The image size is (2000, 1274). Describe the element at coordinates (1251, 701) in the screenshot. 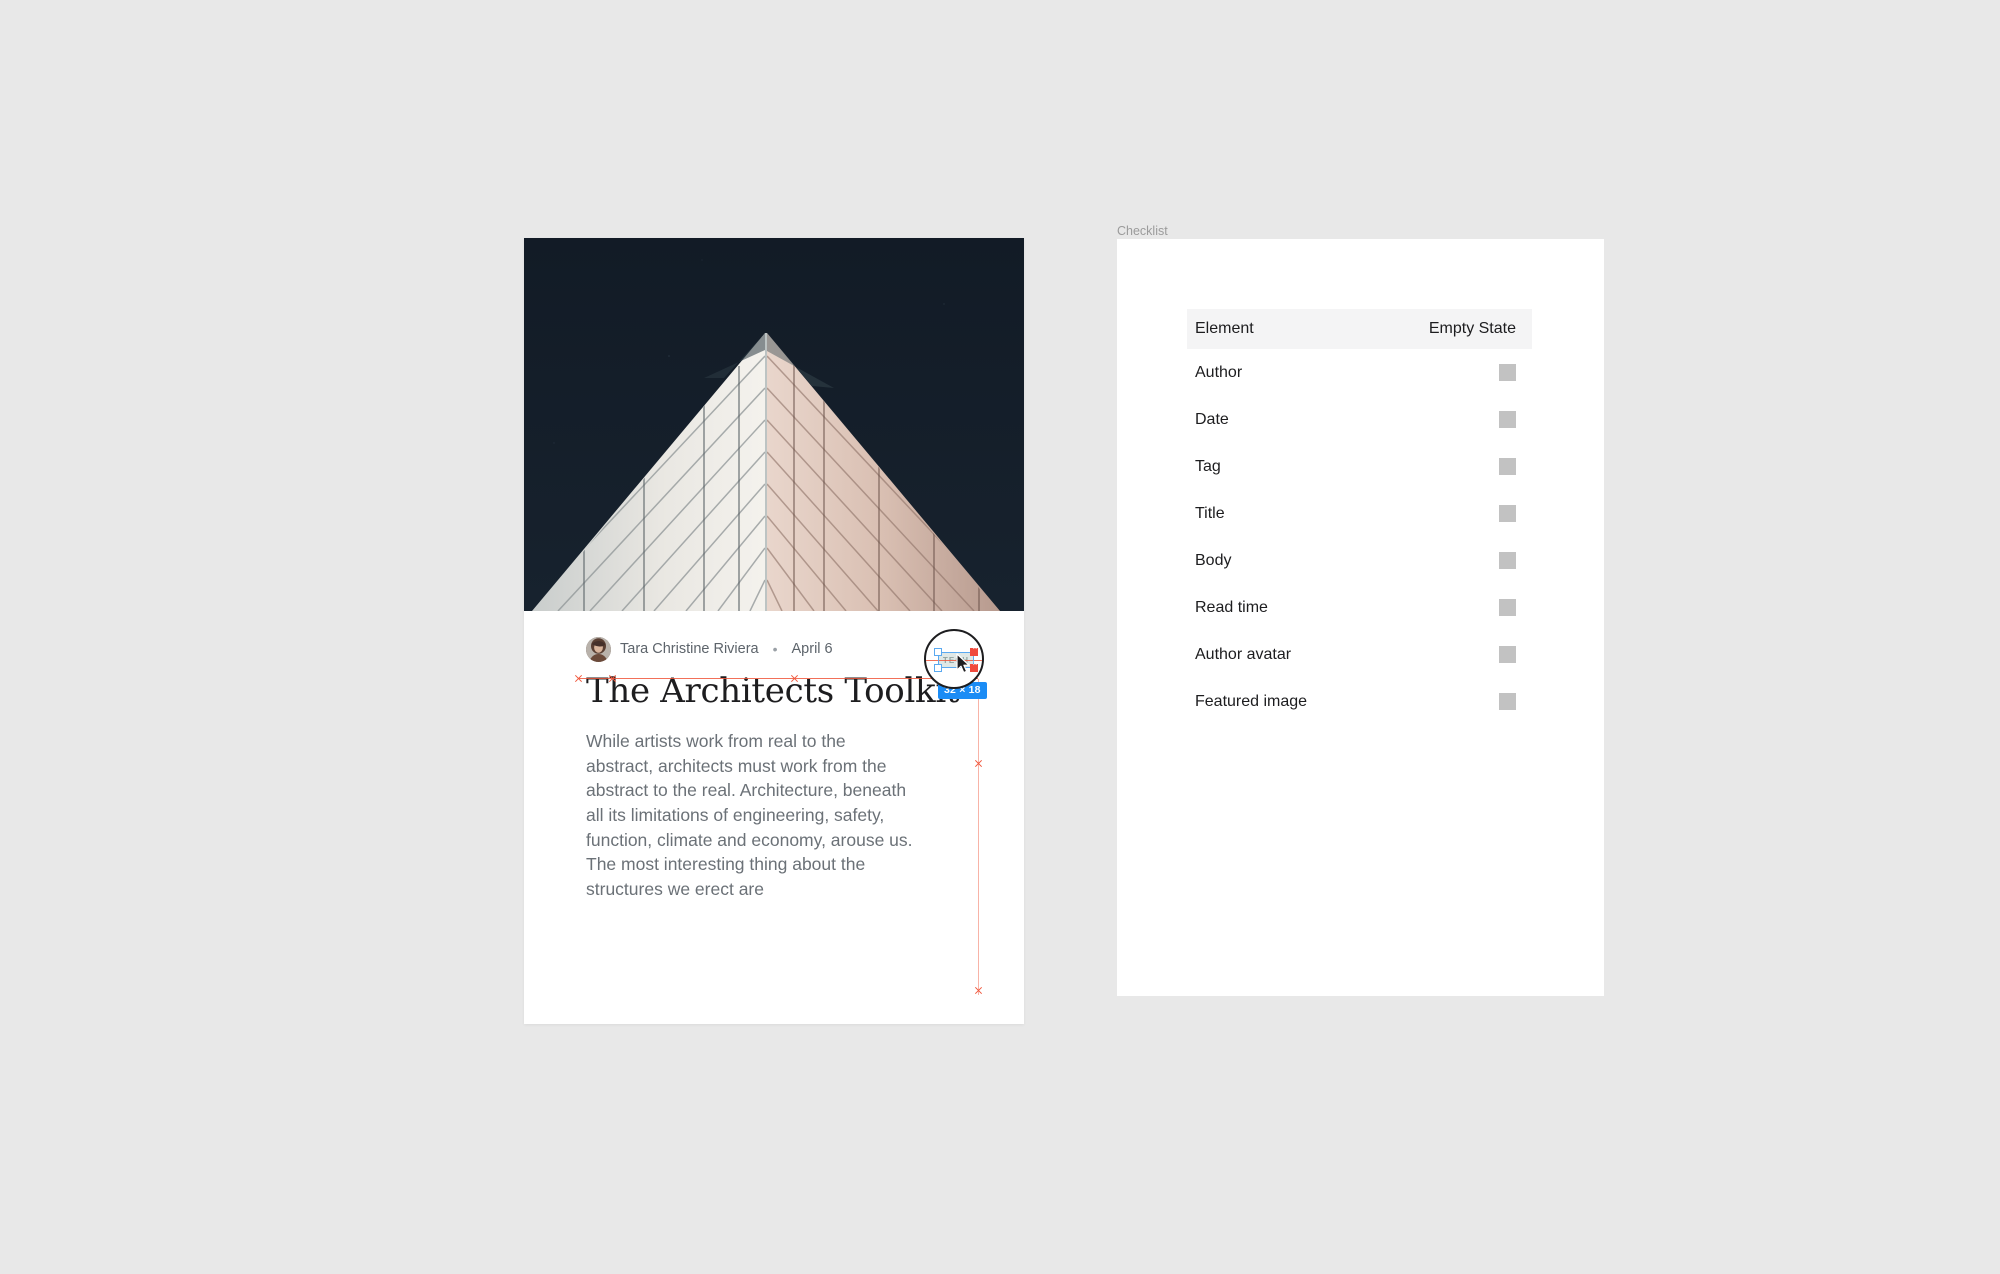

I see `row-label-featured-image: Featured image` at that location.